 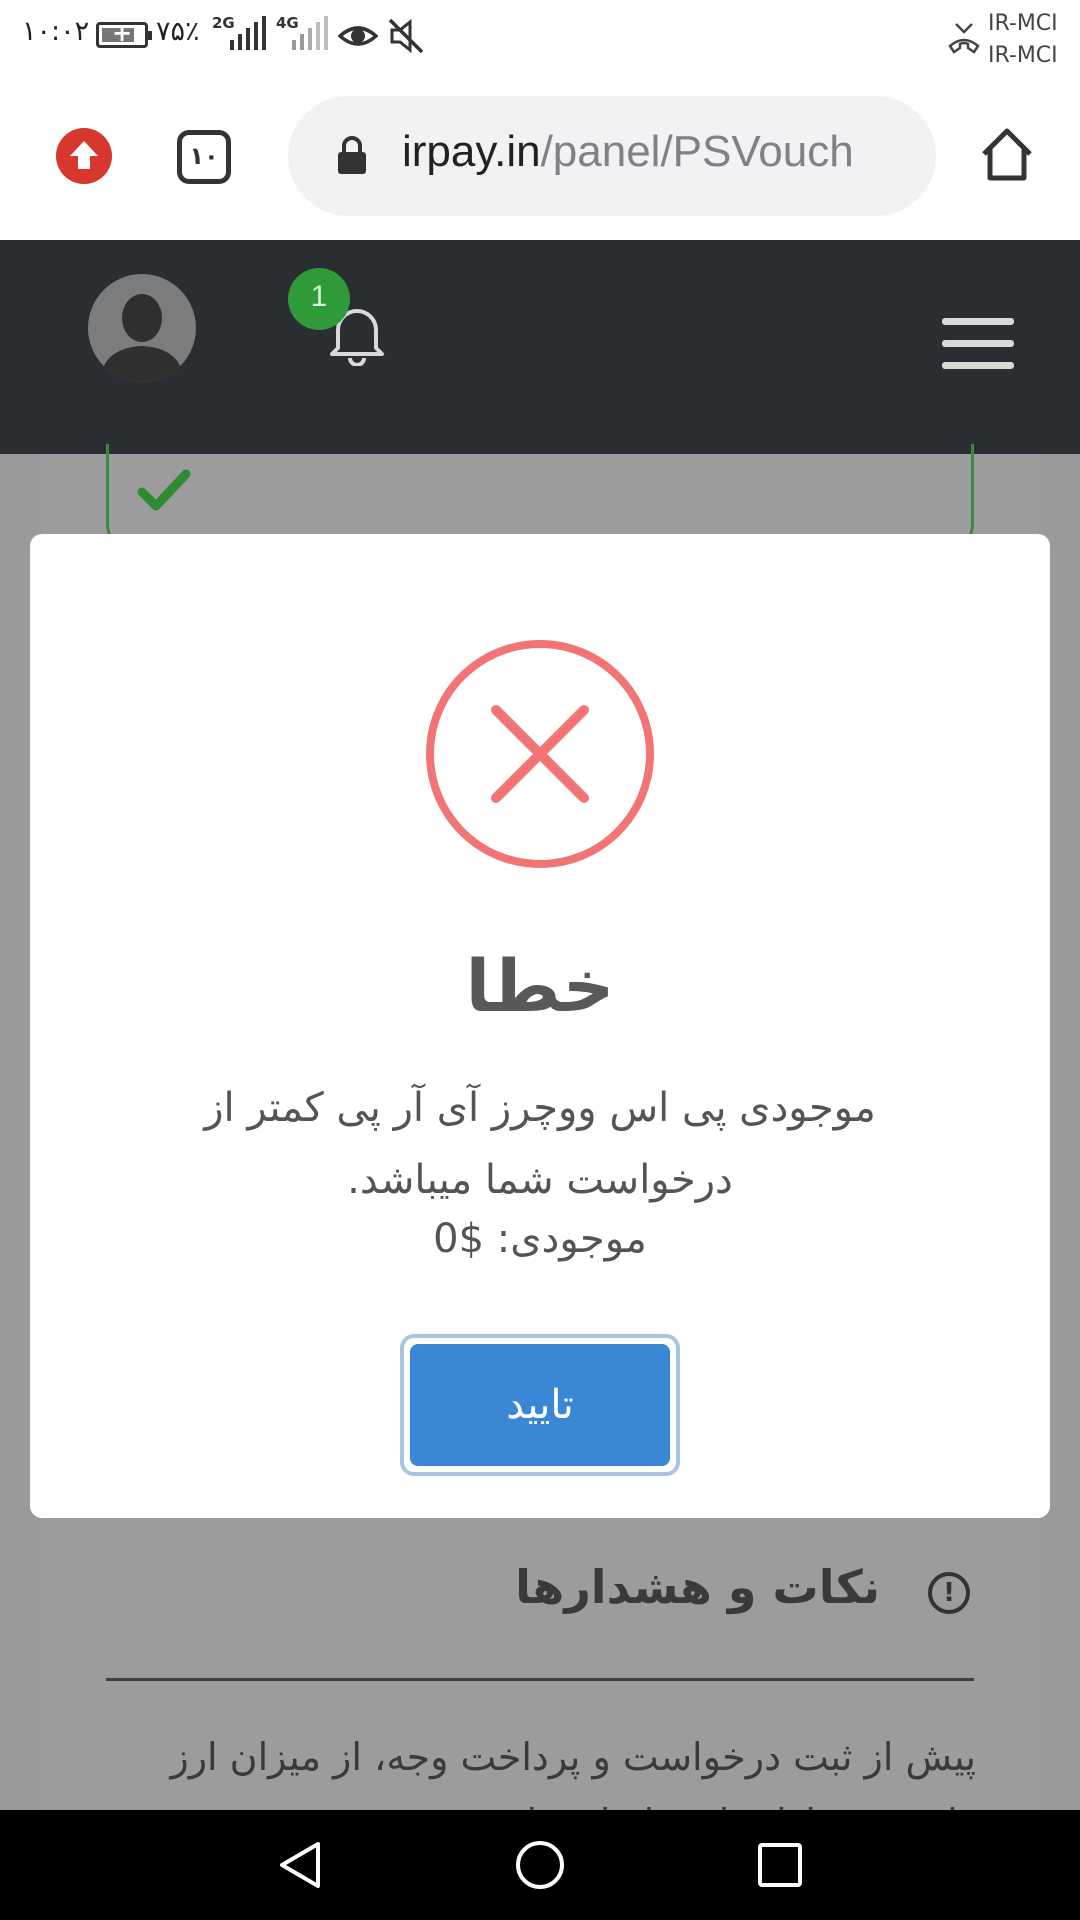 What do you see at coordinates (471, 151) in the screenshot?
I see `url-host: irpay.in` at bounding box center [471, 151].